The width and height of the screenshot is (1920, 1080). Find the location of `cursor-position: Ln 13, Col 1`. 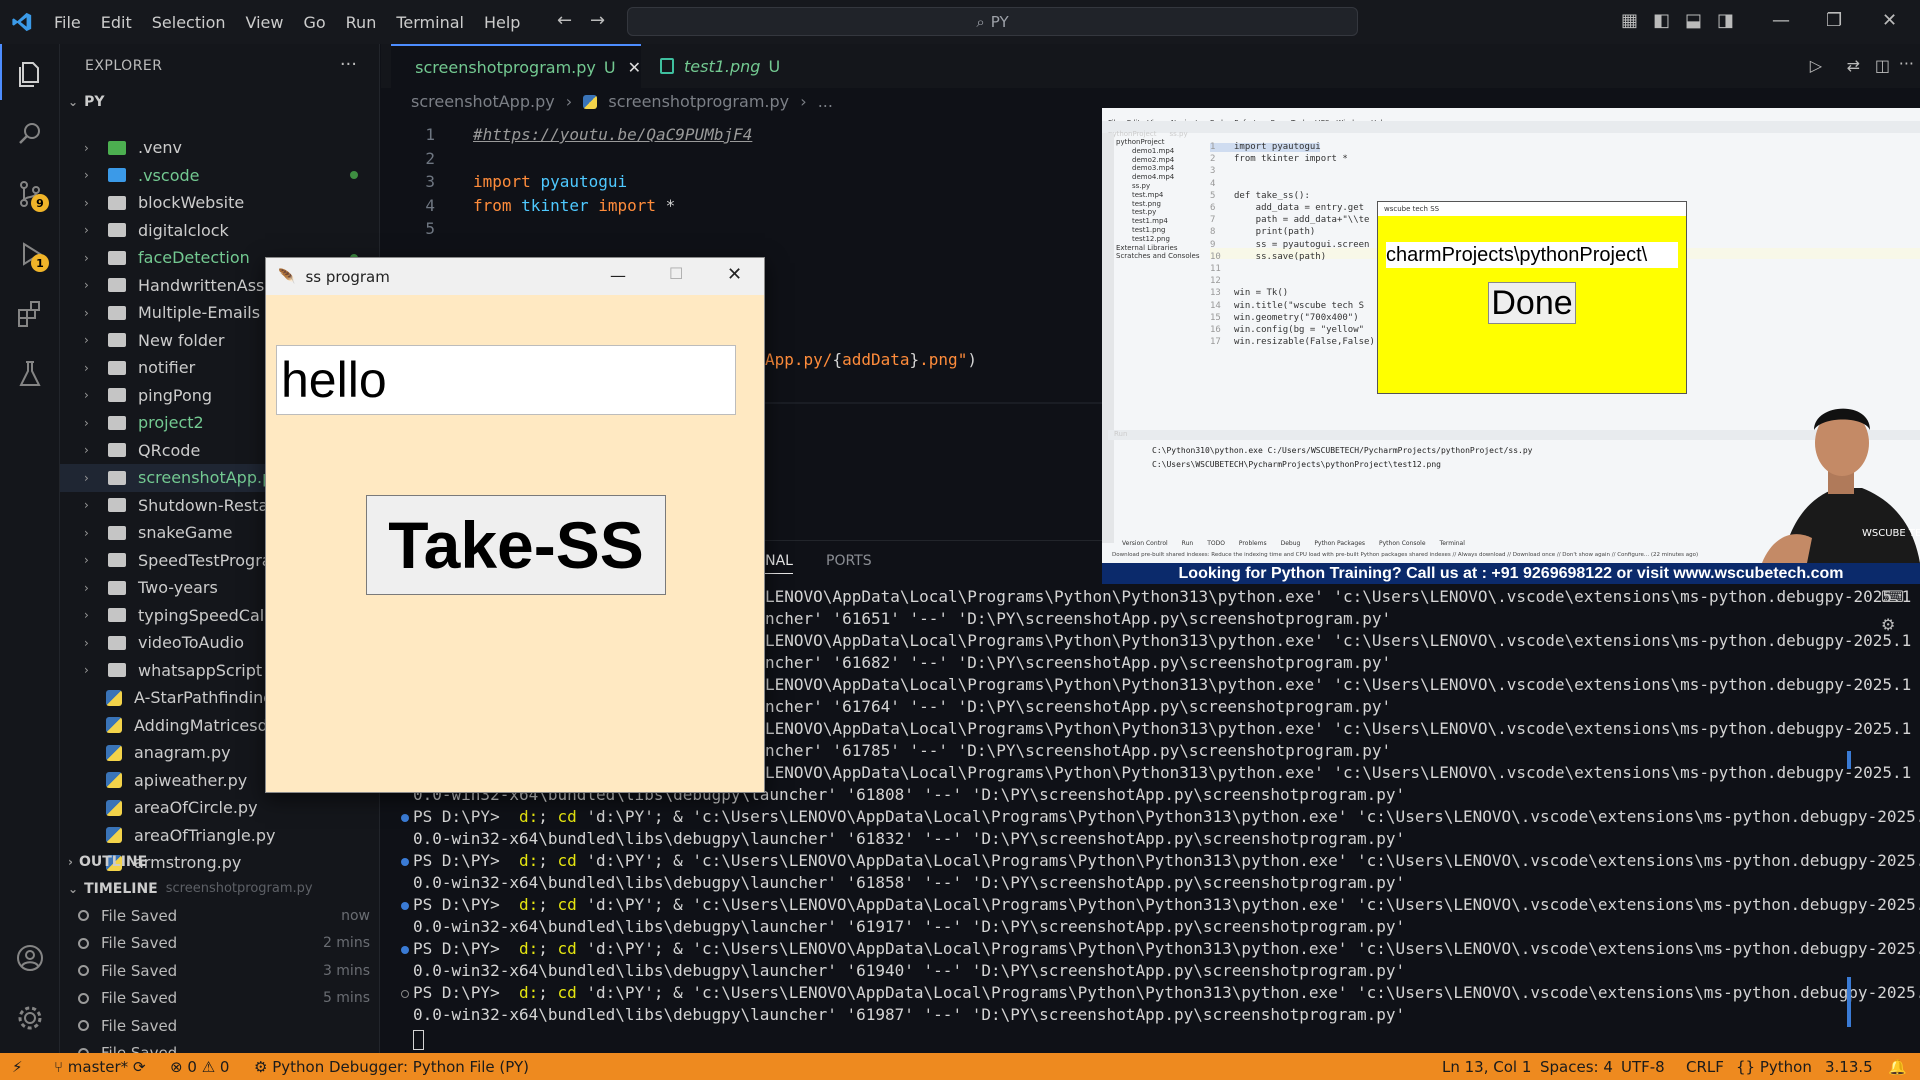

cursor-position: Ln 13, Col 1 is located at coordinates (1486, 1067).